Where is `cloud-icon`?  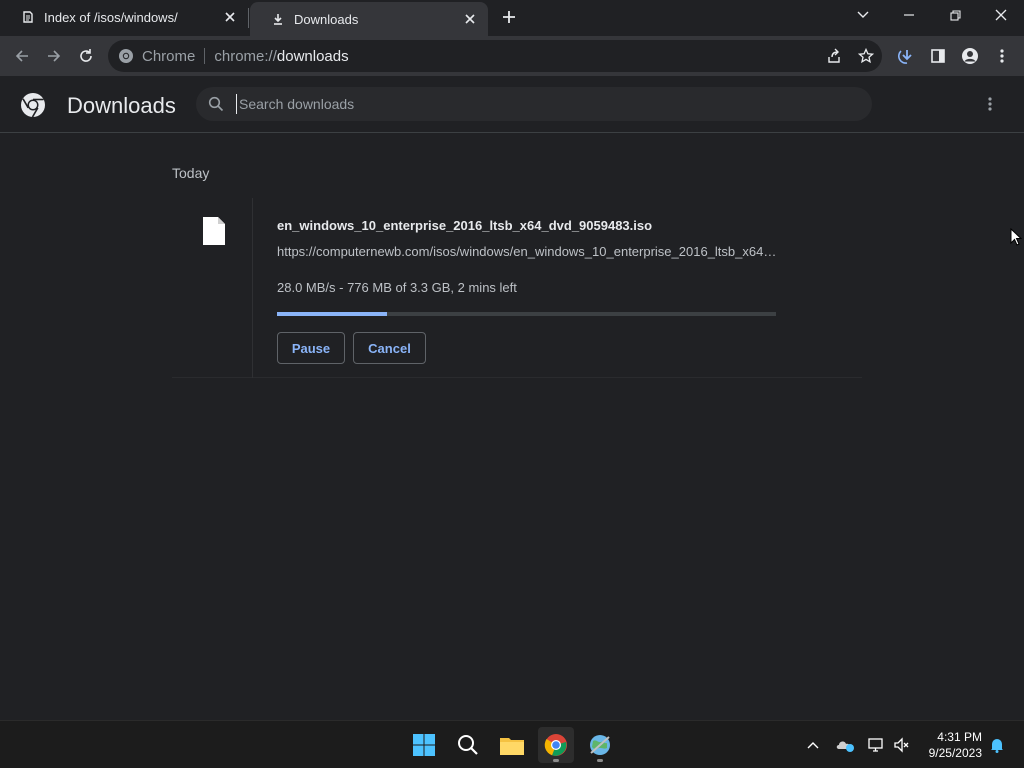 cloud-icon is located at coordinates (845, 746).